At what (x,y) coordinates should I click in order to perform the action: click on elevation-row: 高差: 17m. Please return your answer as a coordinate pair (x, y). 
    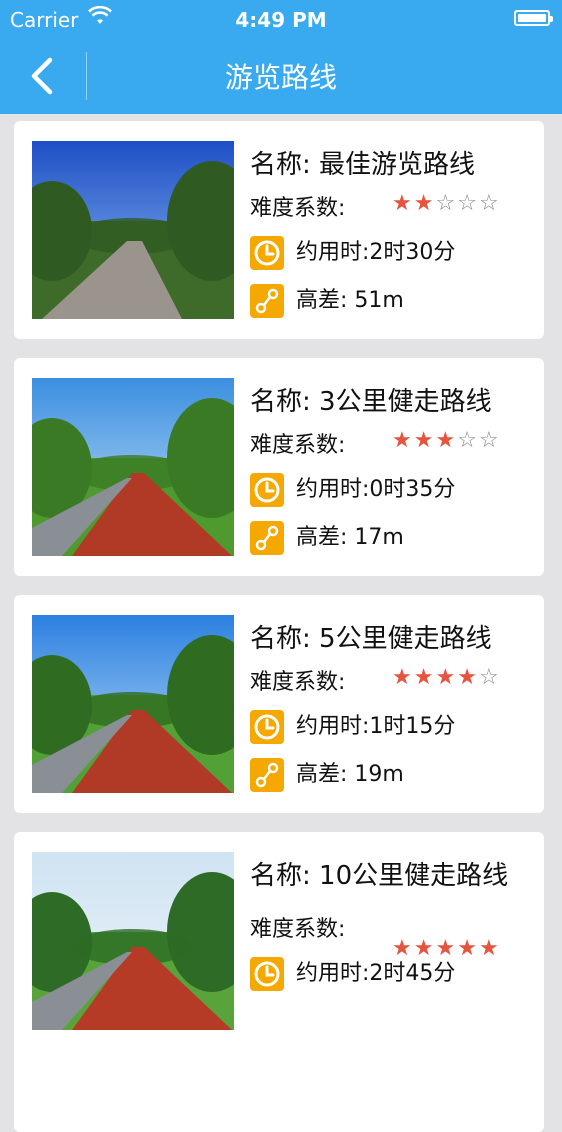
    Looking at the image, I should click on (395, 538).